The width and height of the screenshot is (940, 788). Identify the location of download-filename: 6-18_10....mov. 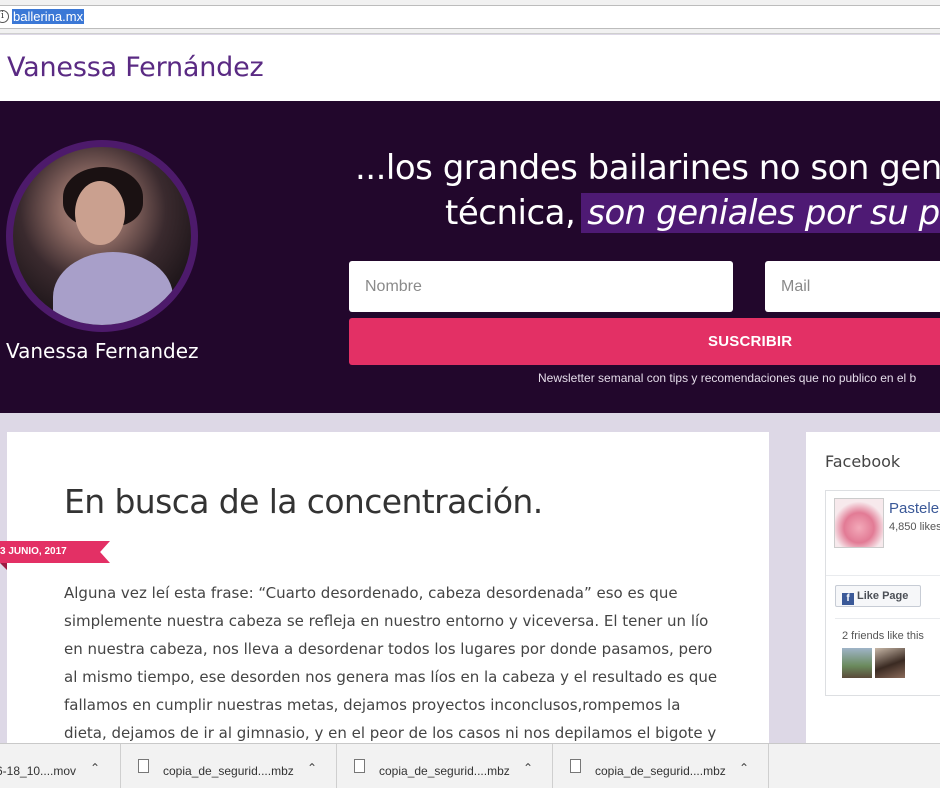
(38, 771).